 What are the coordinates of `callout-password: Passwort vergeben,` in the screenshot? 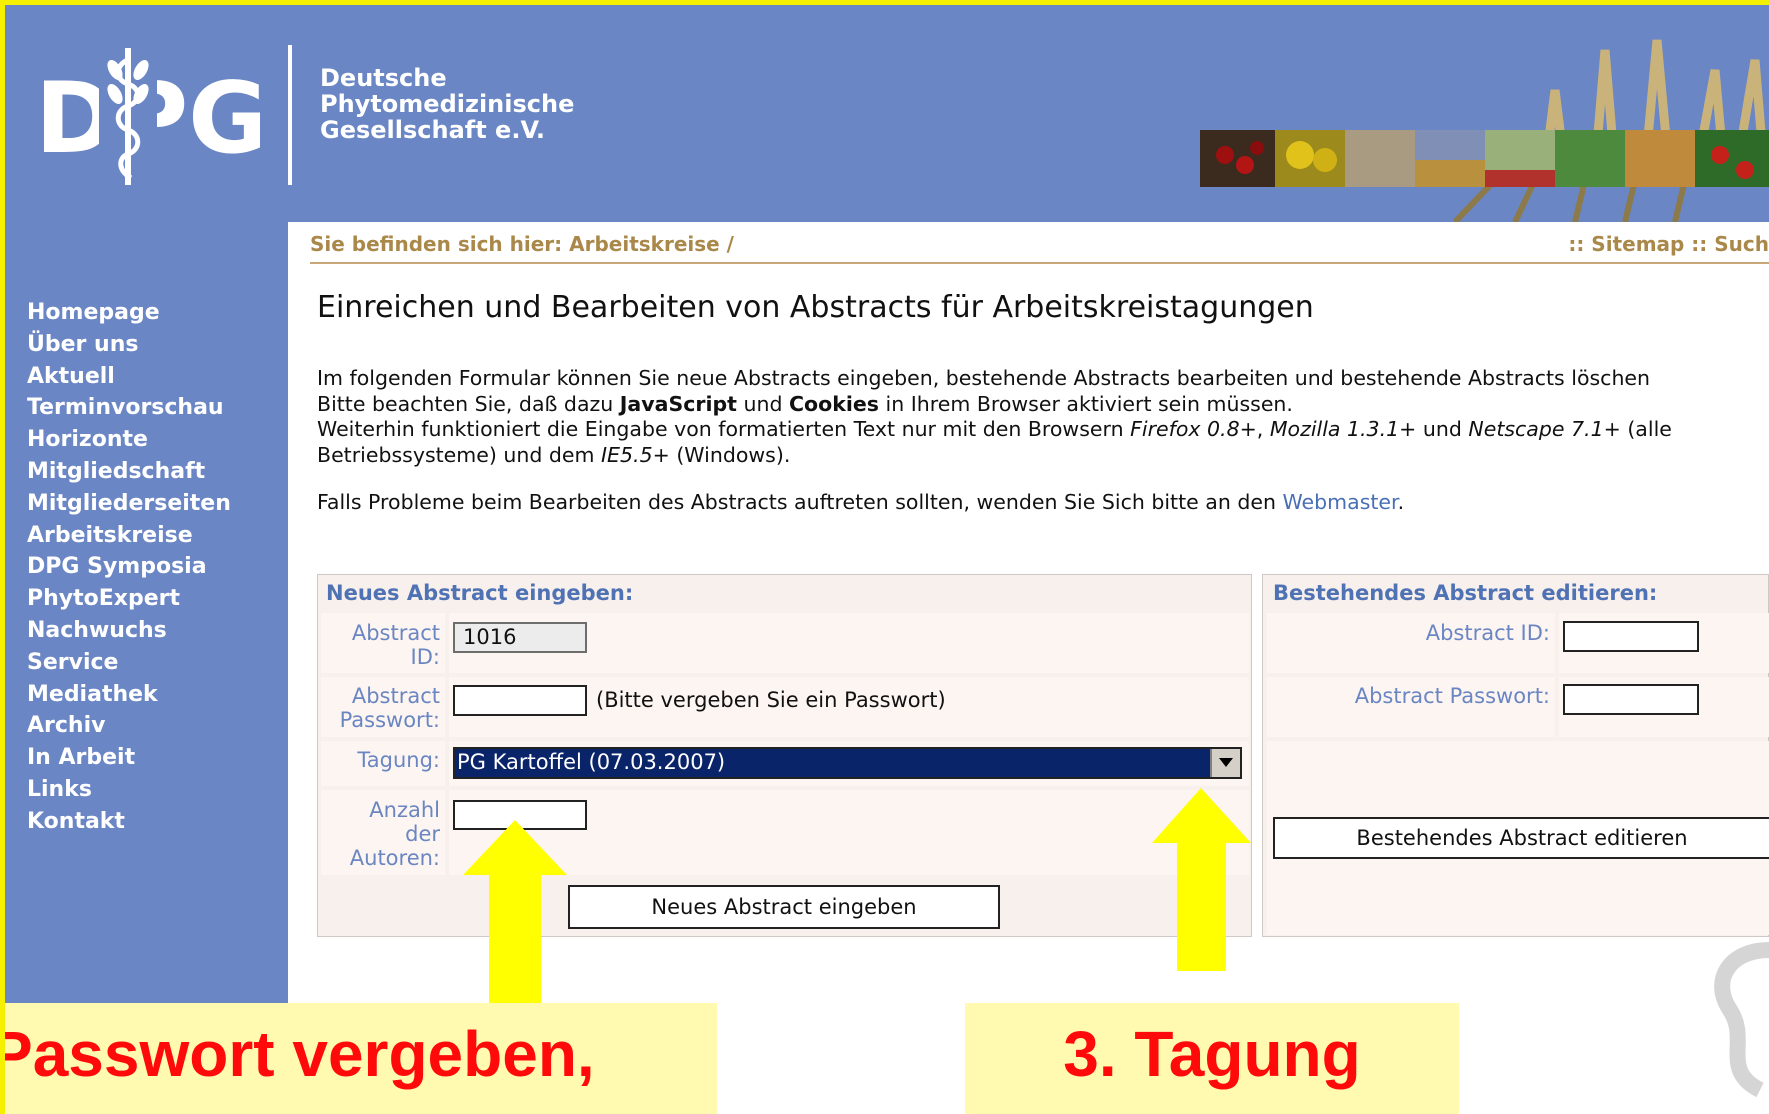 It's located at (358, 1058).